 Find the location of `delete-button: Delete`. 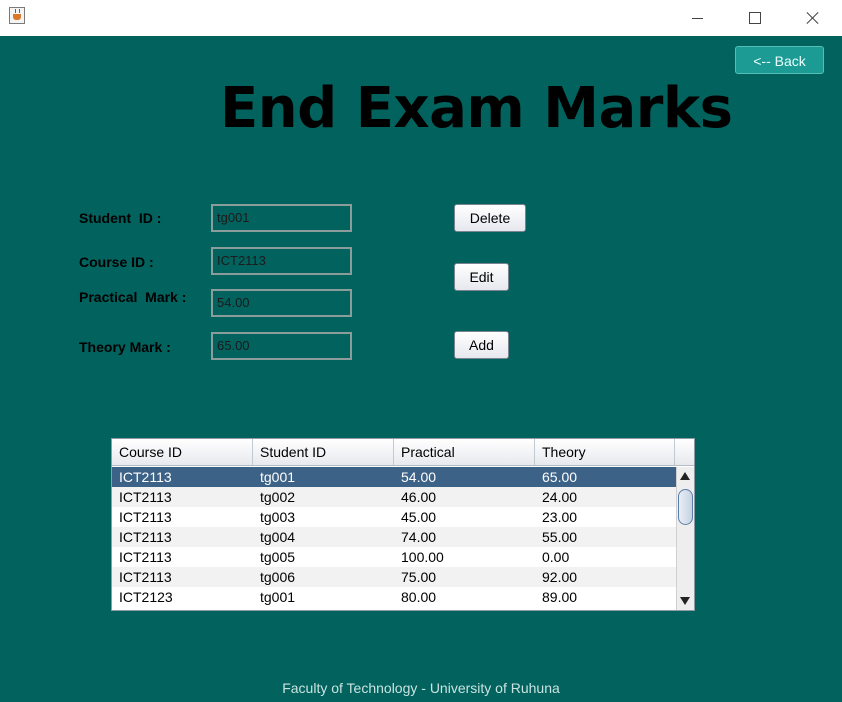

delete-button: Delete is located at coordinates (490, 218).